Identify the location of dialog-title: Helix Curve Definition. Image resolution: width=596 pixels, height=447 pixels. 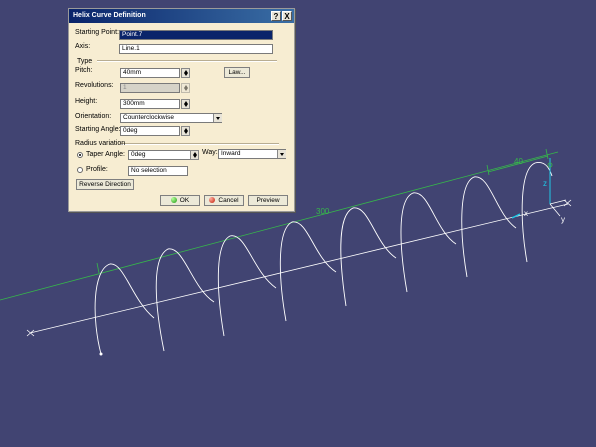
(109, 15).